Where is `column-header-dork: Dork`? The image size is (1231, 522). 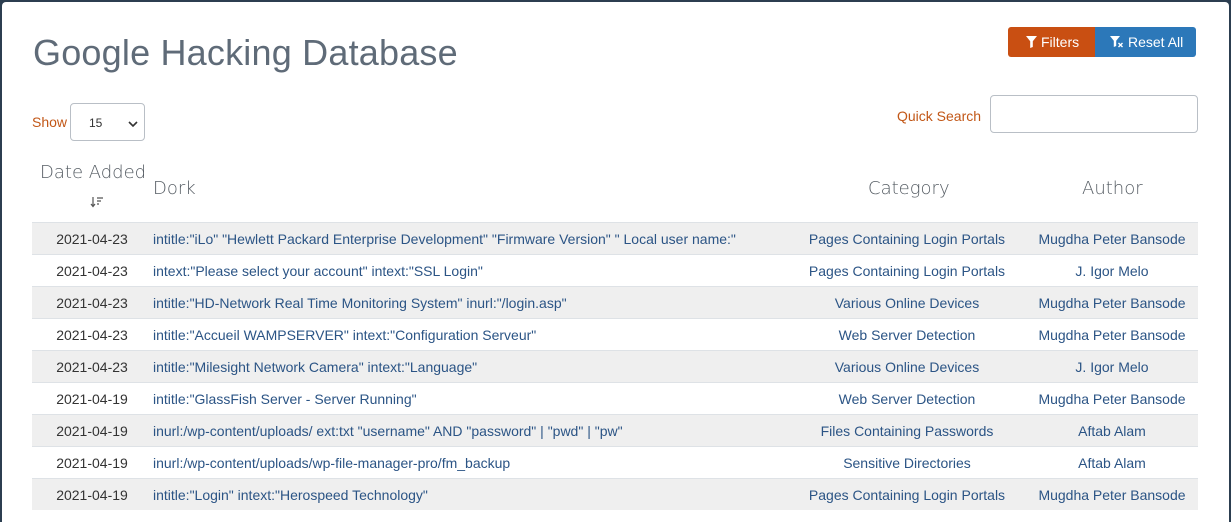
column-header-dork: Dork is located at coordinates (174, 188).